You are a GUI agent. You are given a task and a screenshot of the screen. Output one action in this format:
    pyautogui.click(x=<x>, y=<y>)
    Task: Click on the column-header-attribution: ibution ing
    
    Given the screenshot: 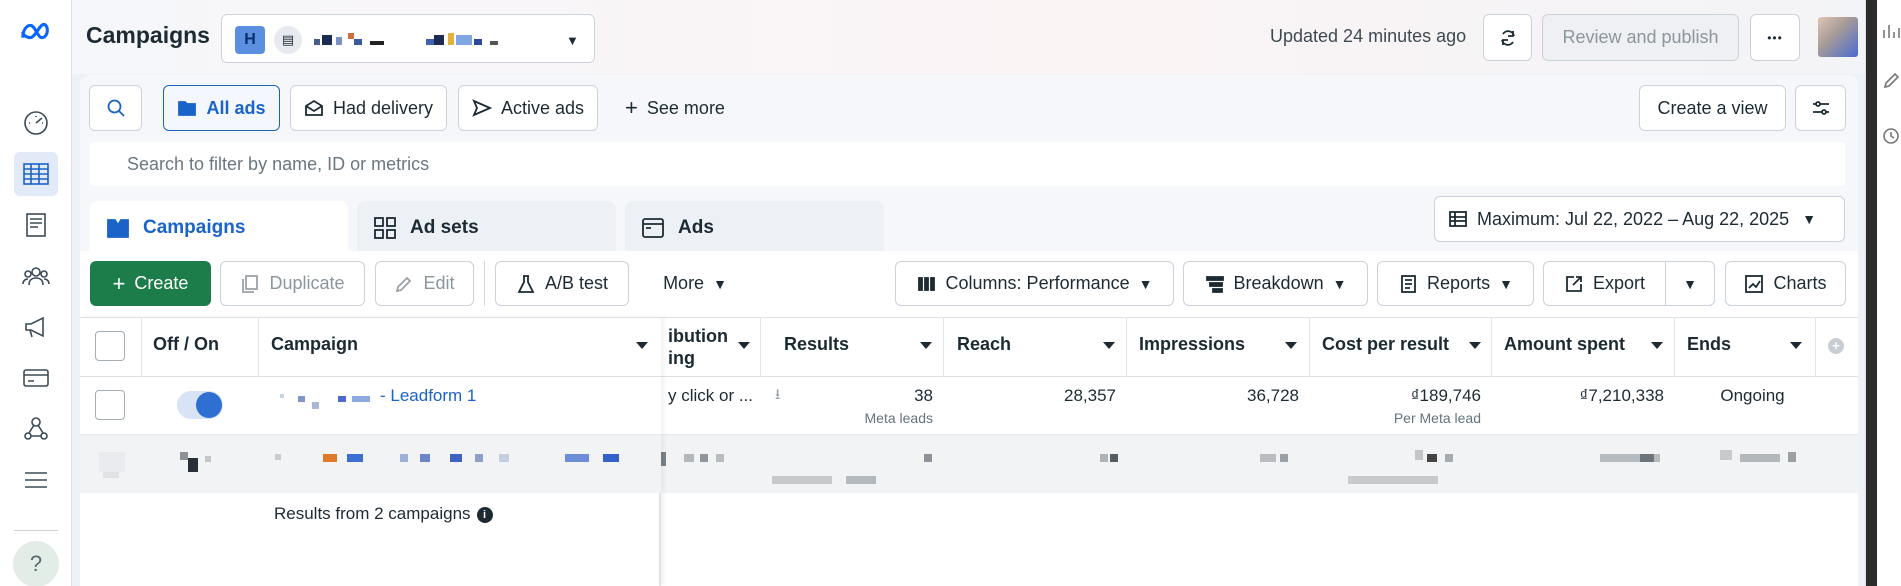 What is the action you would take?
    pyautogui.click(x=698, y=347)
    